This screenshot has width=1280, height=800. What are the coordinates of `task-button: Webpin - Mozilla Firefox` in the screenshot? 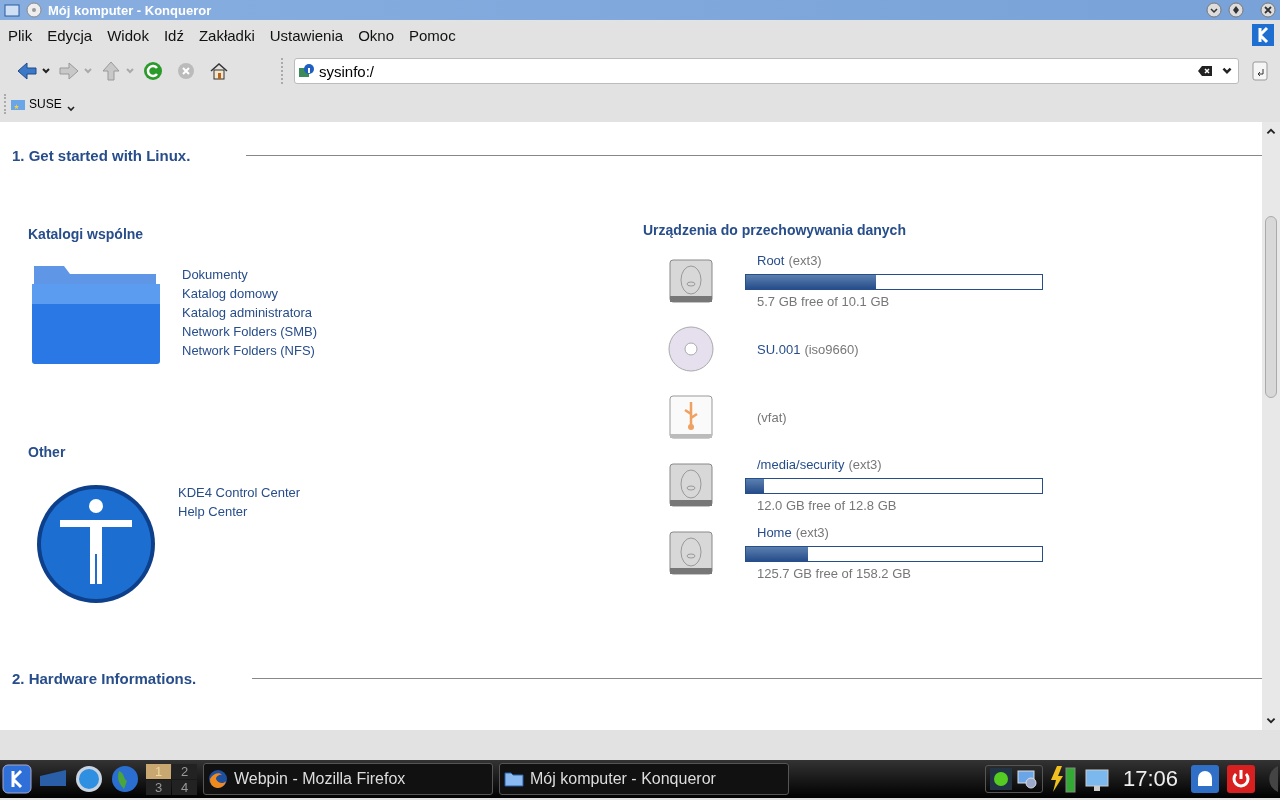 It's located at (348, 779).